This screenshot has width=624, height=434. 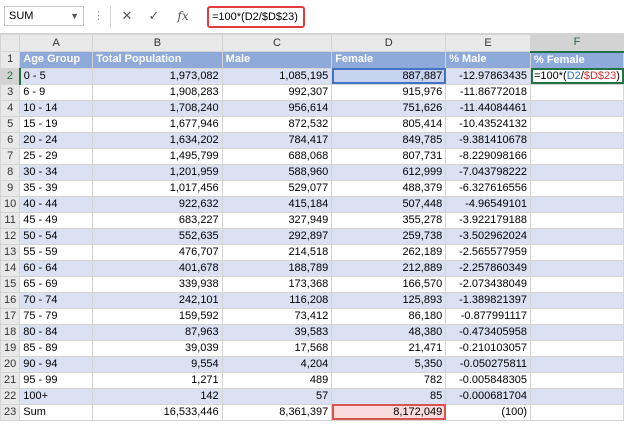 I want to click on row-header: 20, so click(x=10, y=364).